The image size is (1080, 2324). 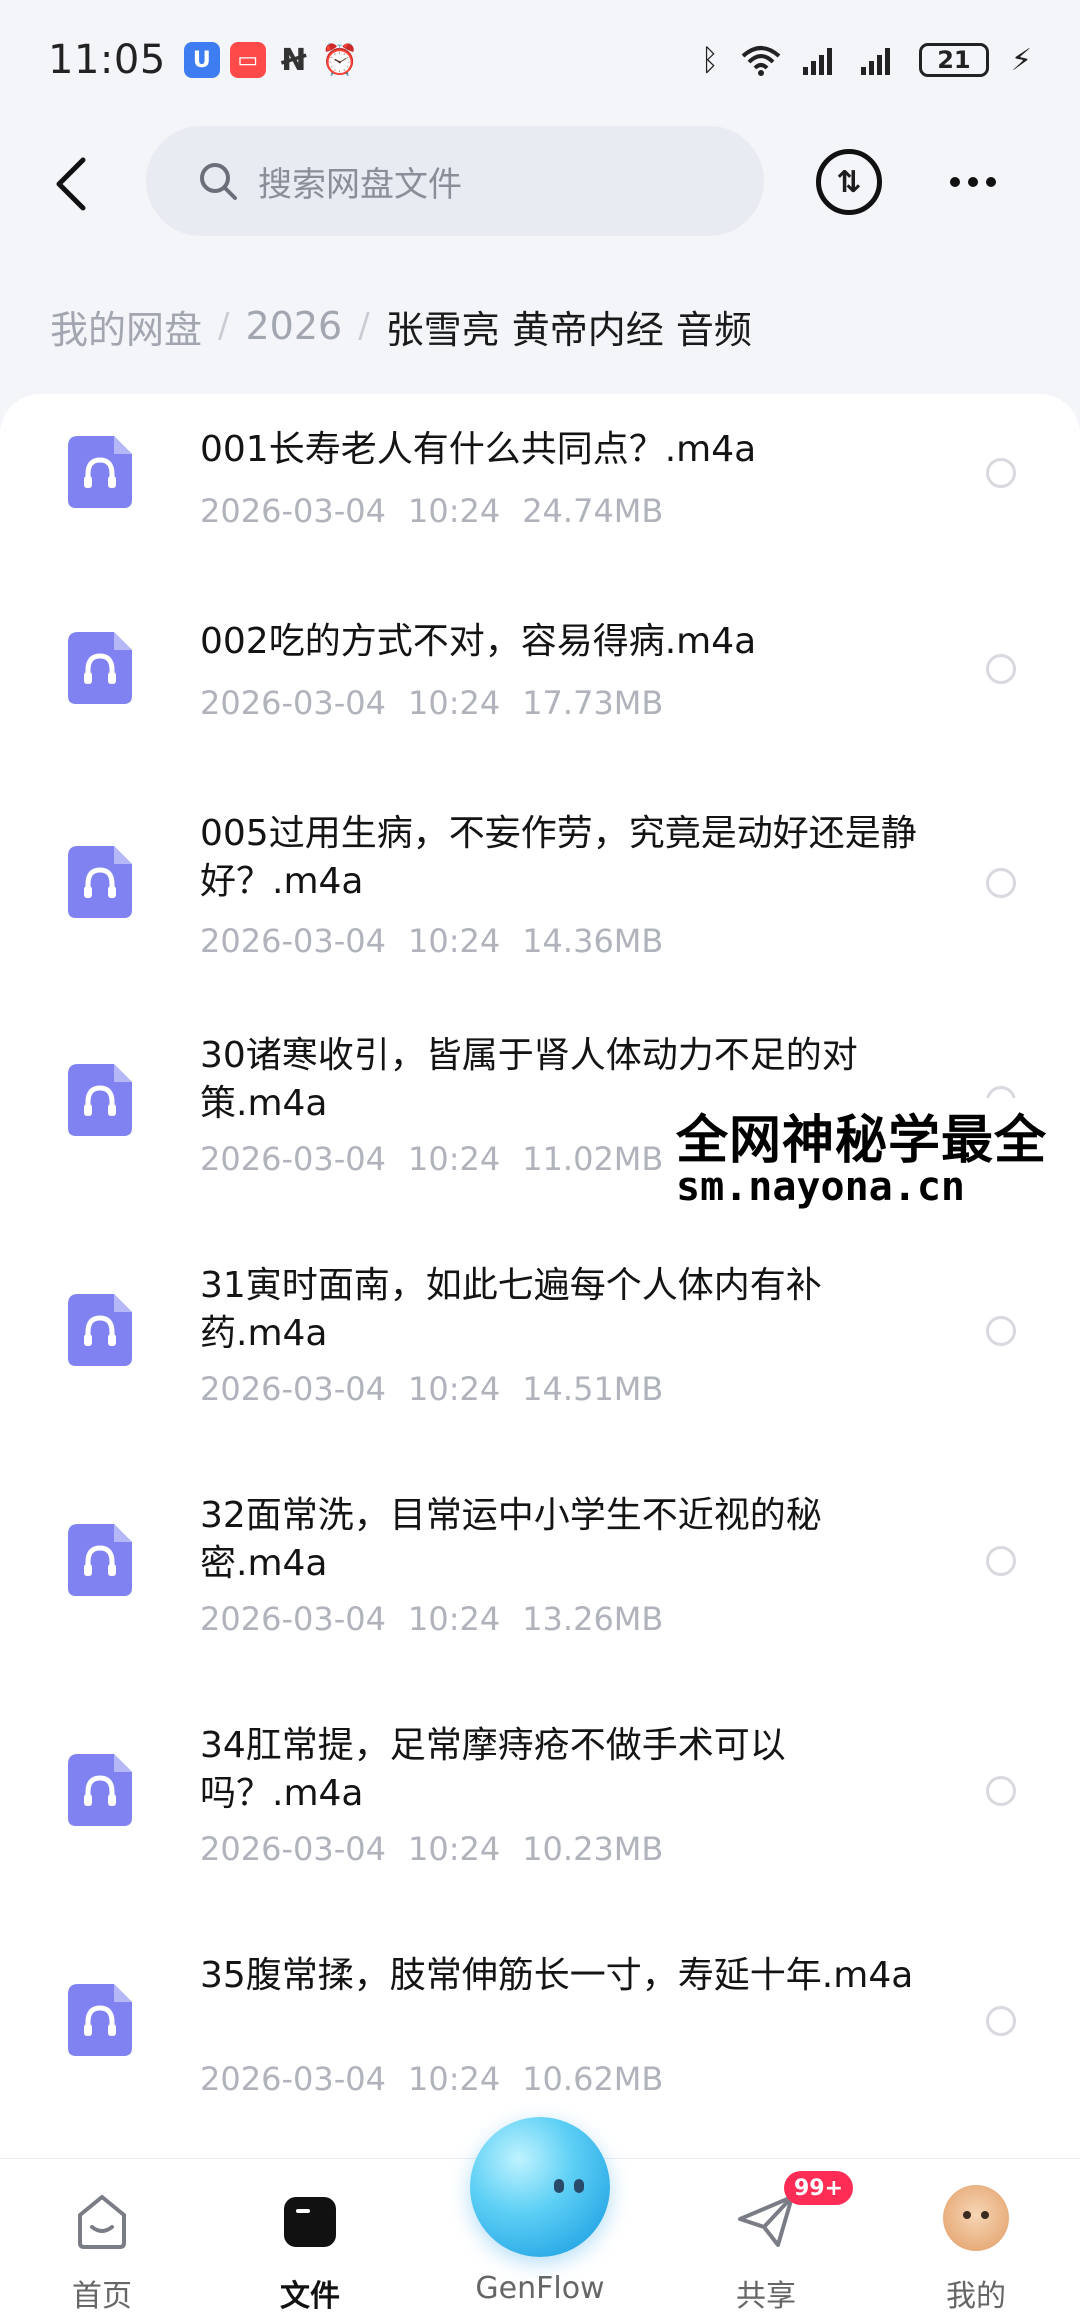 I want to click on file-name: 002吃的方式不对，容易得病.m4a, so click(x=478, y=641).